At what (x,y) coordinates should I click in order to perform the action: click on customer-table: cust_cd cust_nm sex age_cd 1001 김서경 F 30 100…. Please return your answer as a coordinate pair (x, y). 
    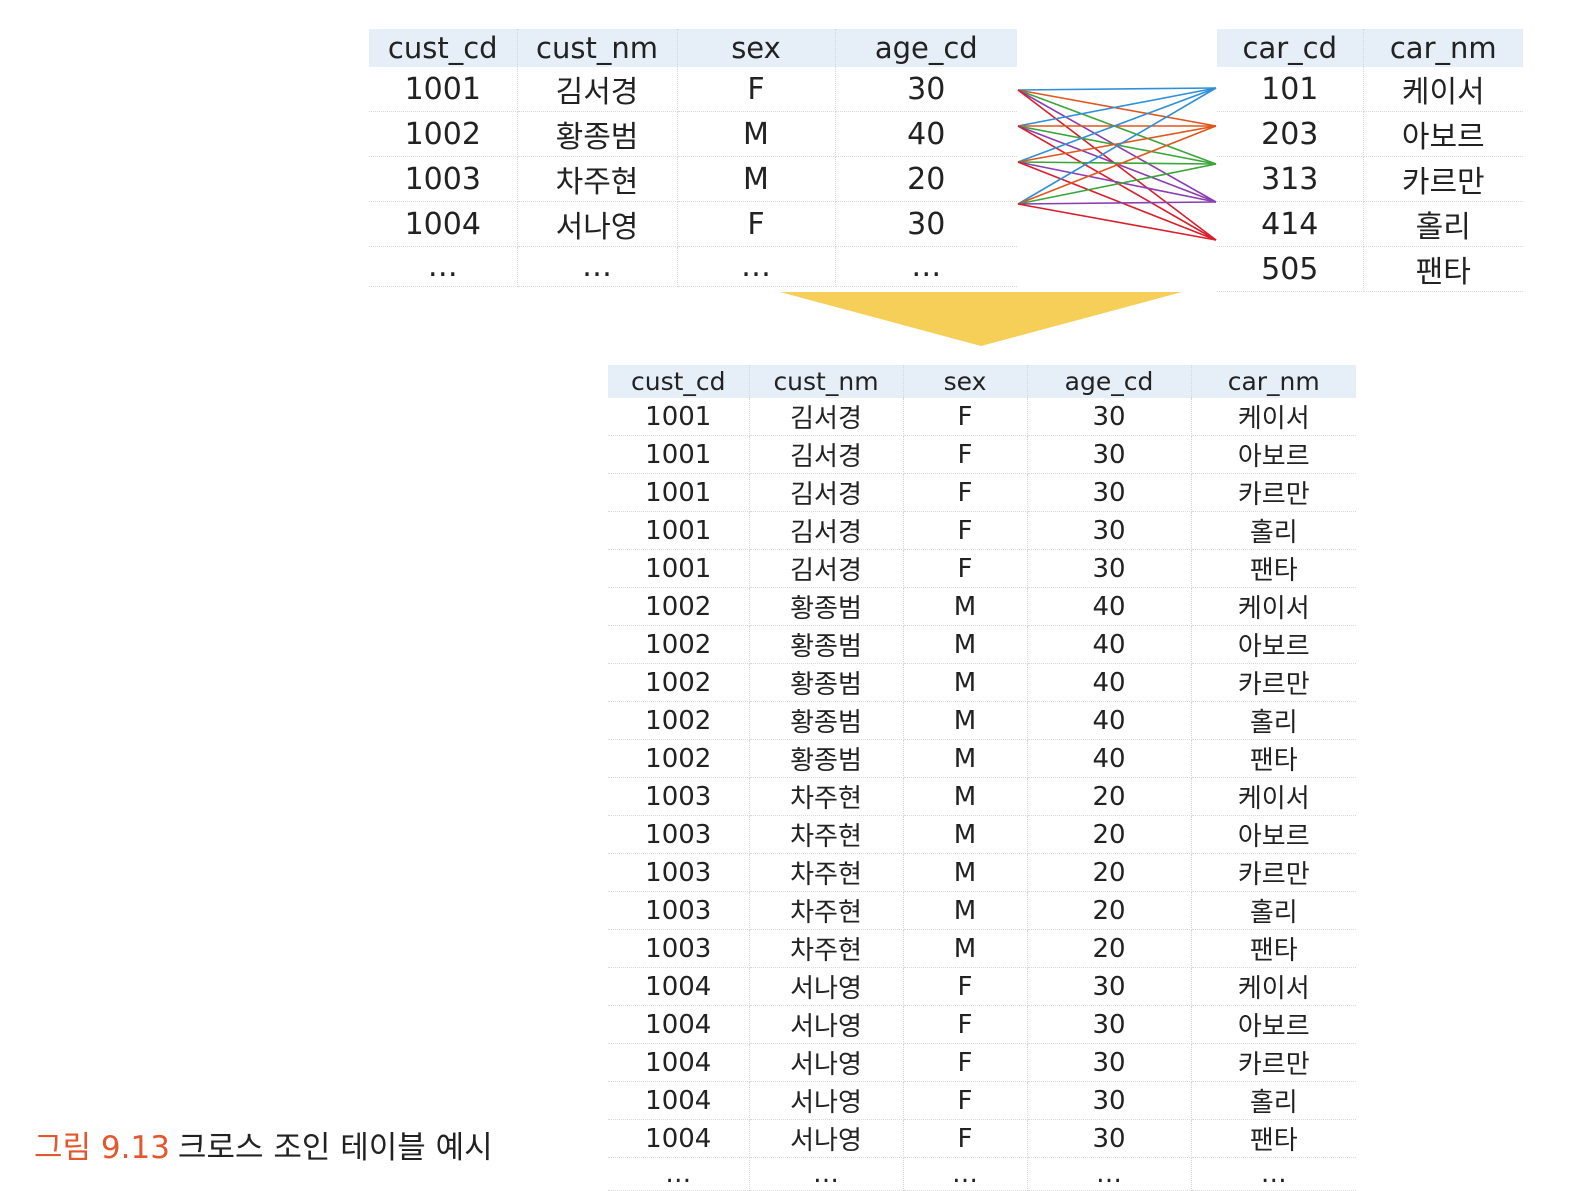
    Looking at the image, I should click on (693, 158).